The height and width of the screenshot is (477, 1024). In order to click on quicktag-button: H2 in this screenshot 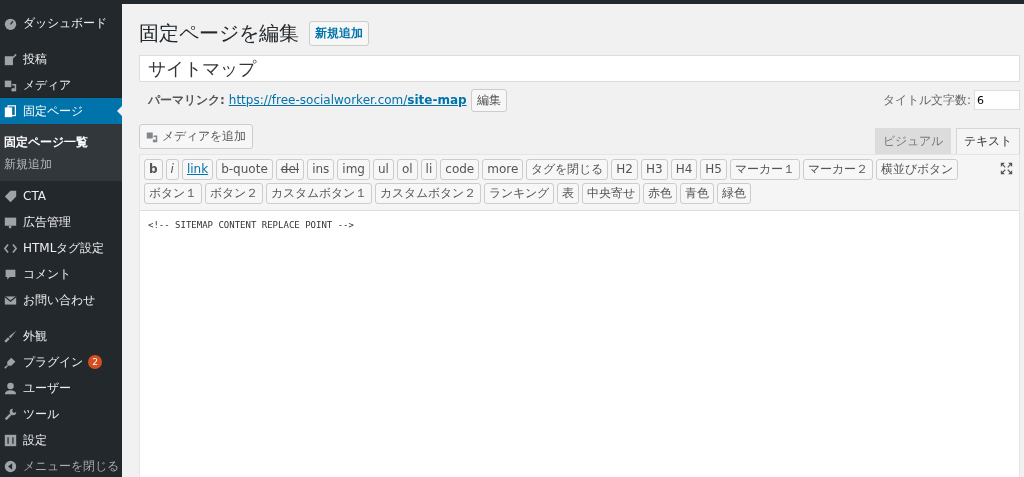, I will do `click(624, 169)`.